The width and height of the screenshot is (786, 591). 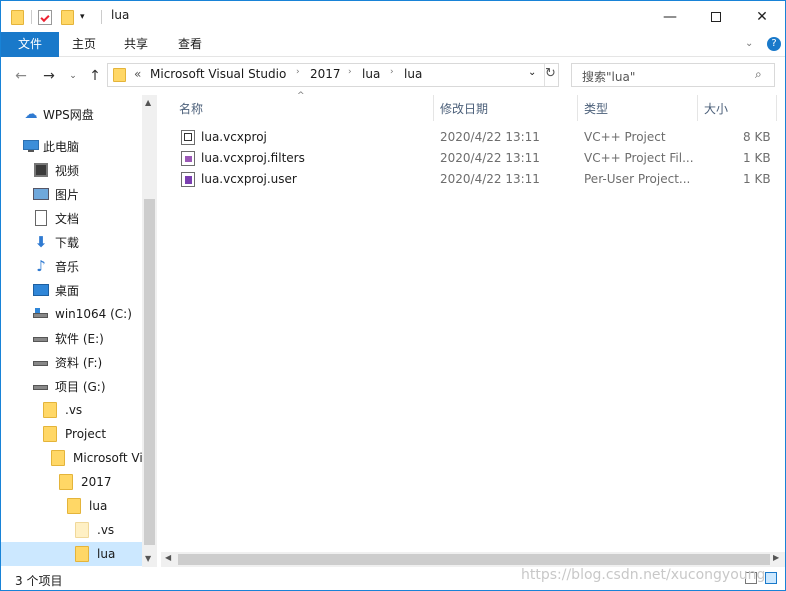 What do you see at coordinates (41, 242) in the screenshot?
I see `download-icon: ⬇` at bounding box center [41, 242].